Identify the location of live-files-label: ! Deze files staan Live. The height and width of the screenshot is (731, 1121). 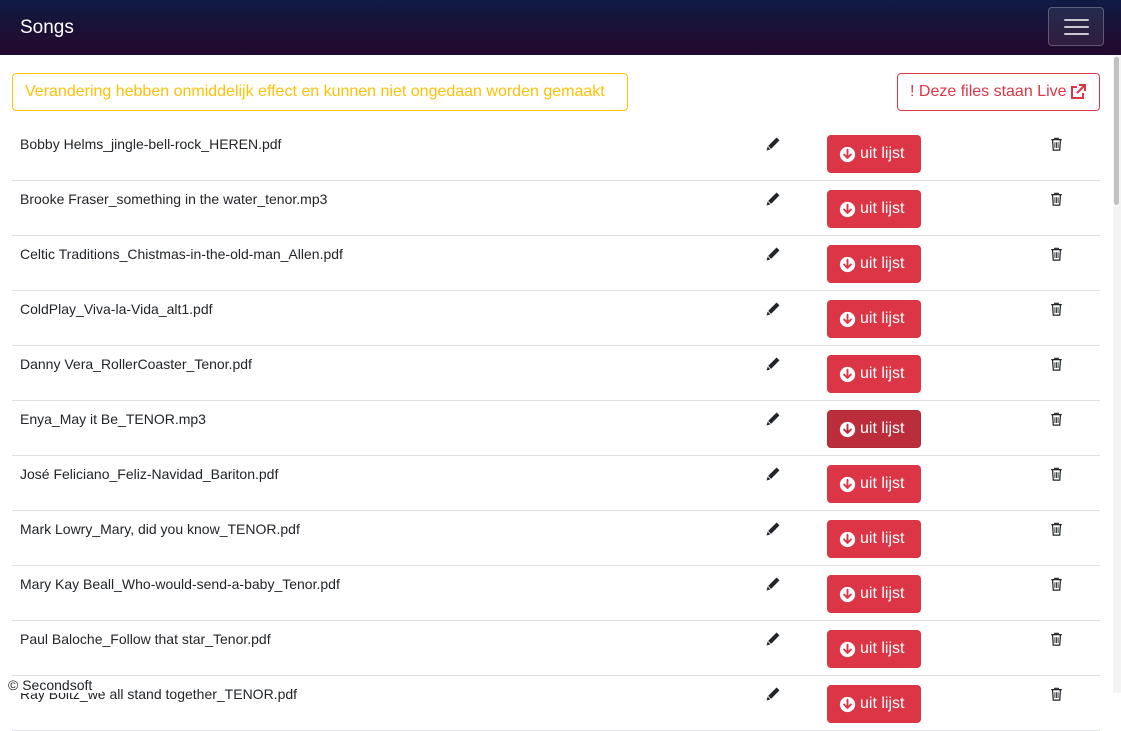
(988, 91).